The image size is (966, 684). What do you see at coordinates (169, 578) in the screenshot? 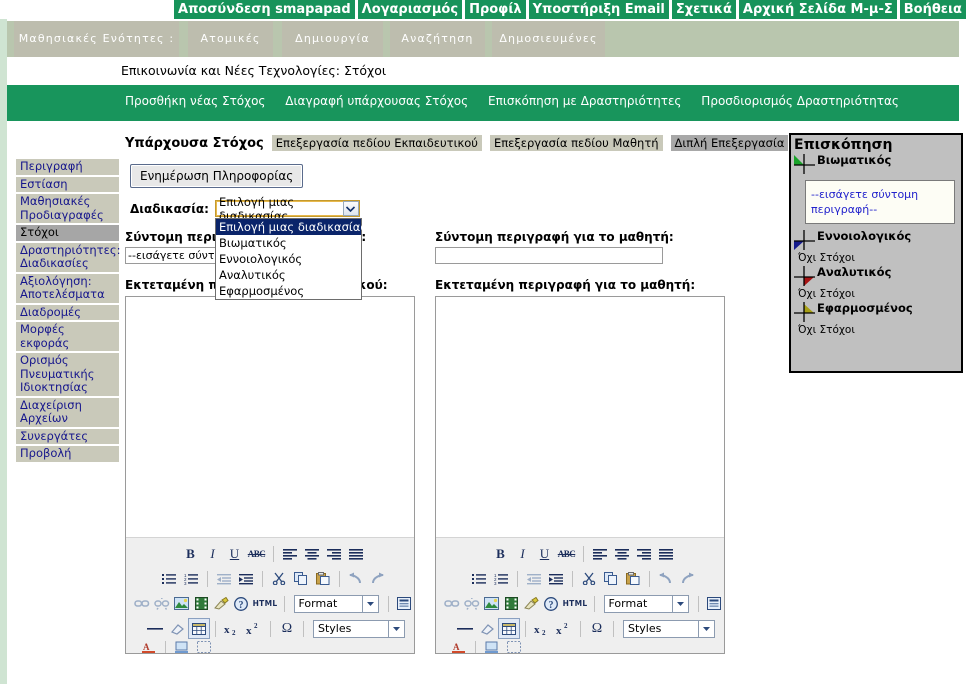
I see `bullet-list-icon` at bounding box center [169, 578].